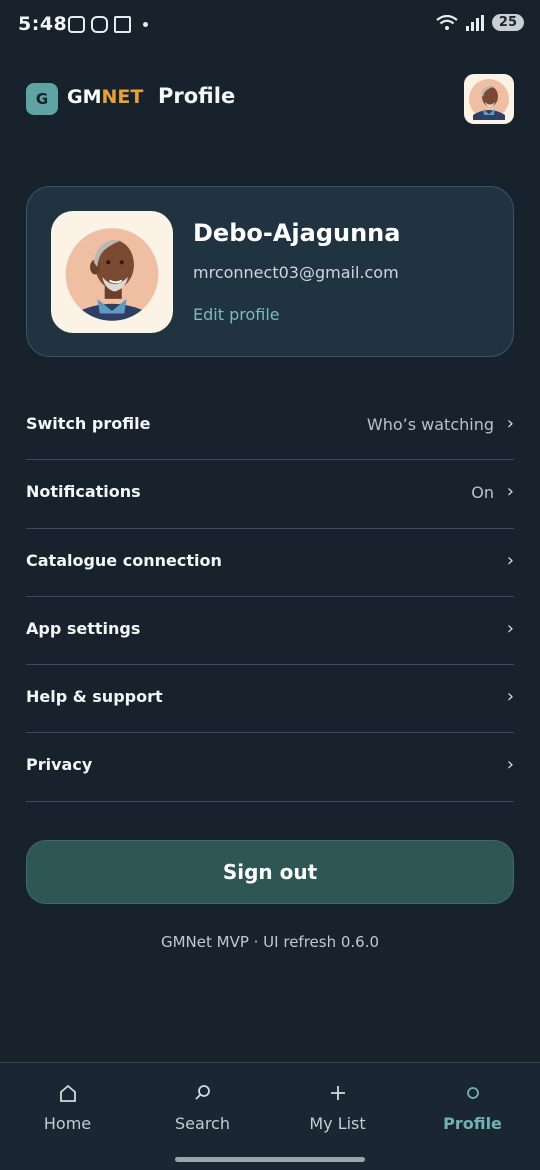 The width and height of the screenshot is (540, 1170). What do you see at coordinates (507, 22) in the screenshot?
I see `battery-indicator: 25` at bounding box center [507, 22].